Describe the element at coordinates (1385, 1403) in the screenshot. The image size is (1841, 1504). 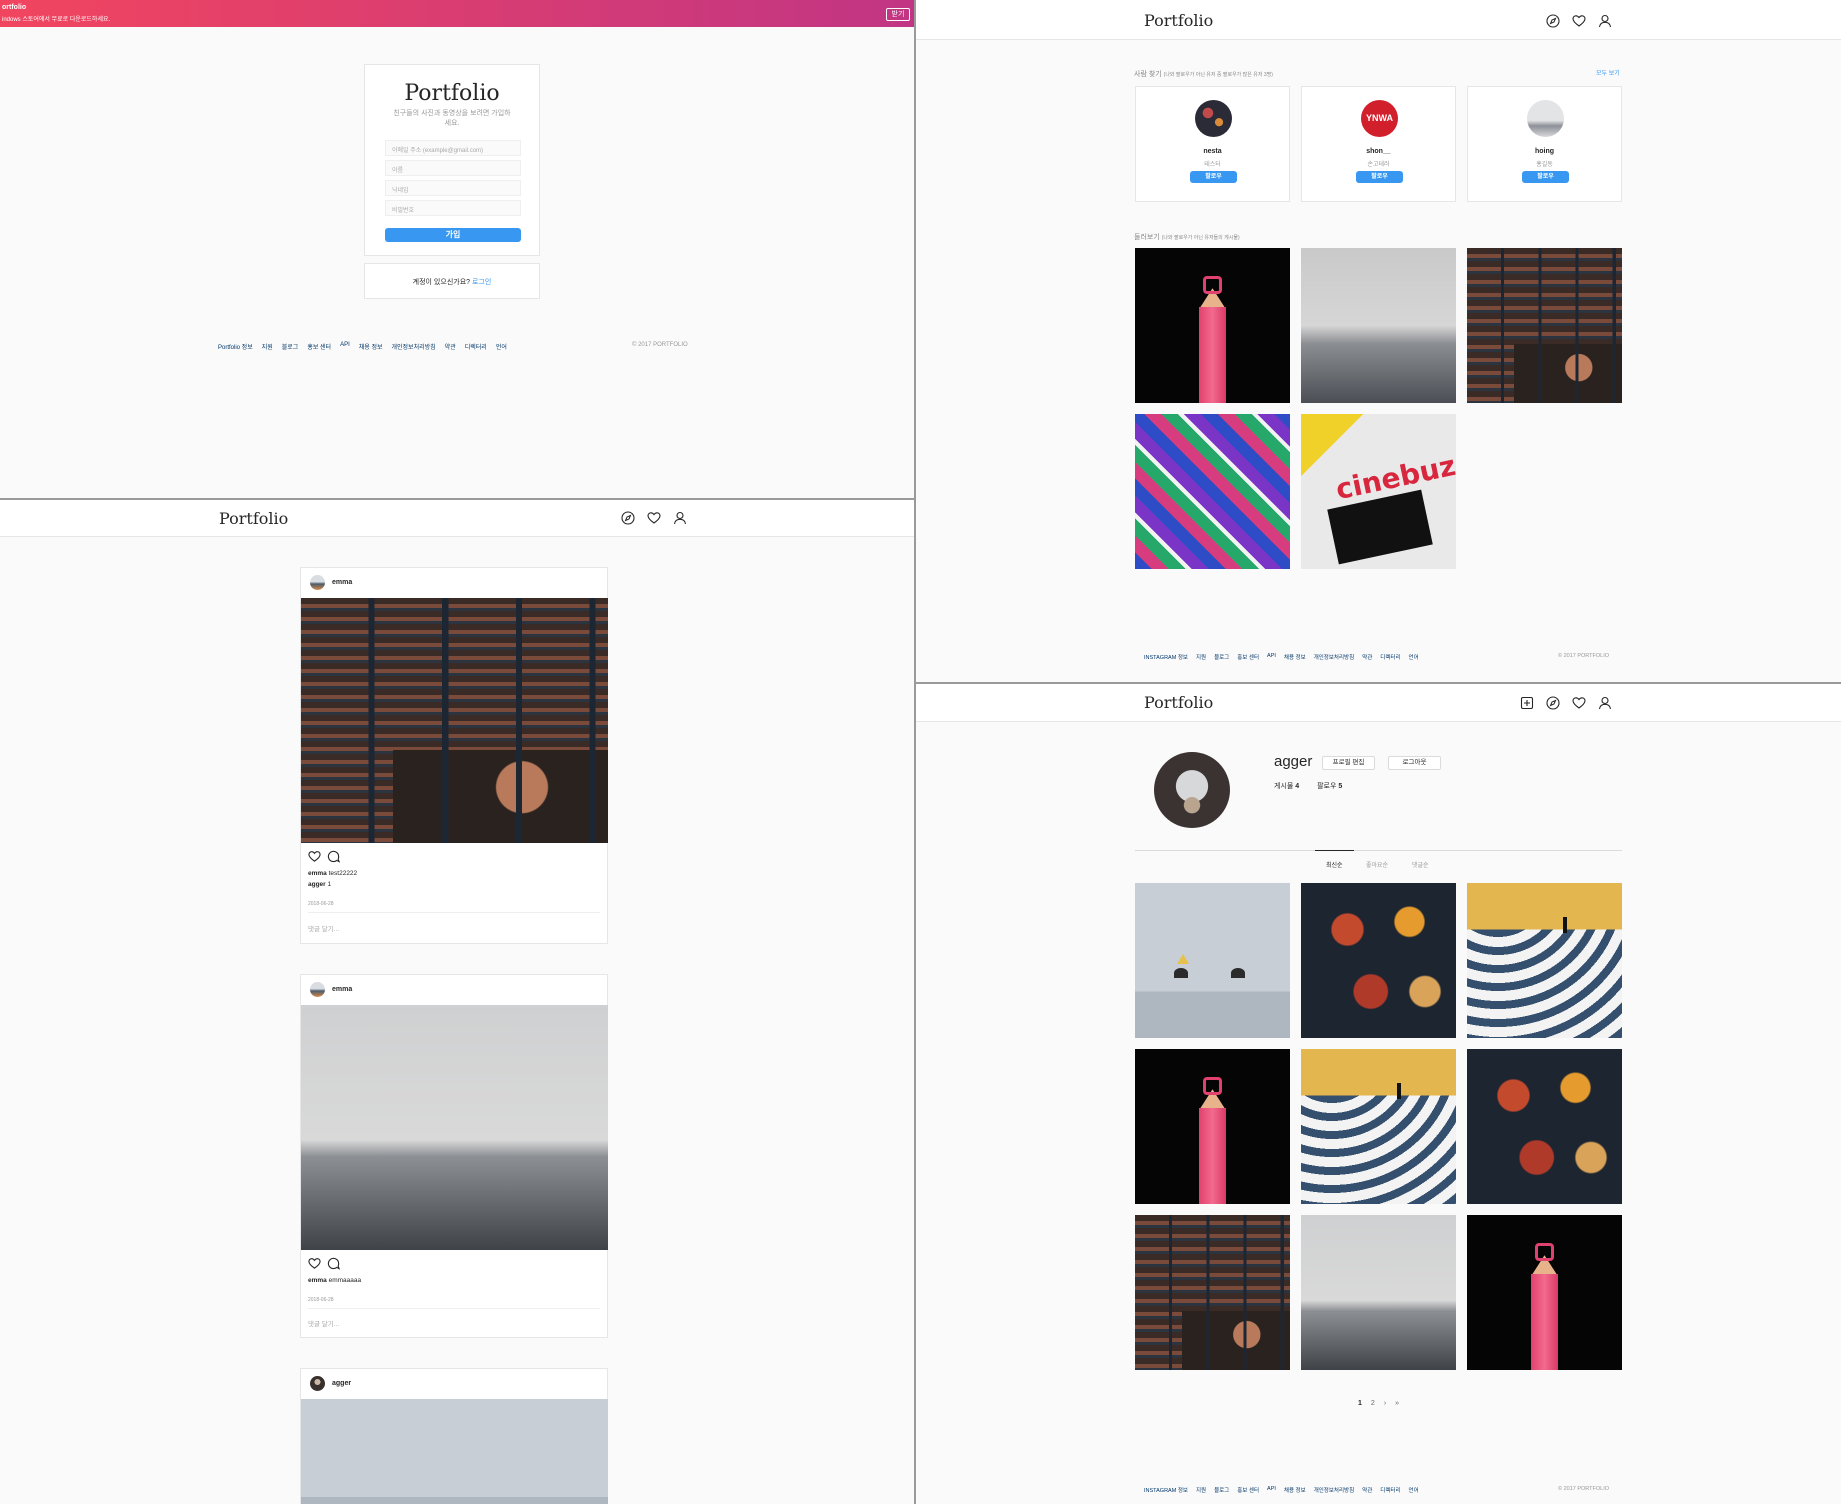
I see `next-page-button: ›` at that location.